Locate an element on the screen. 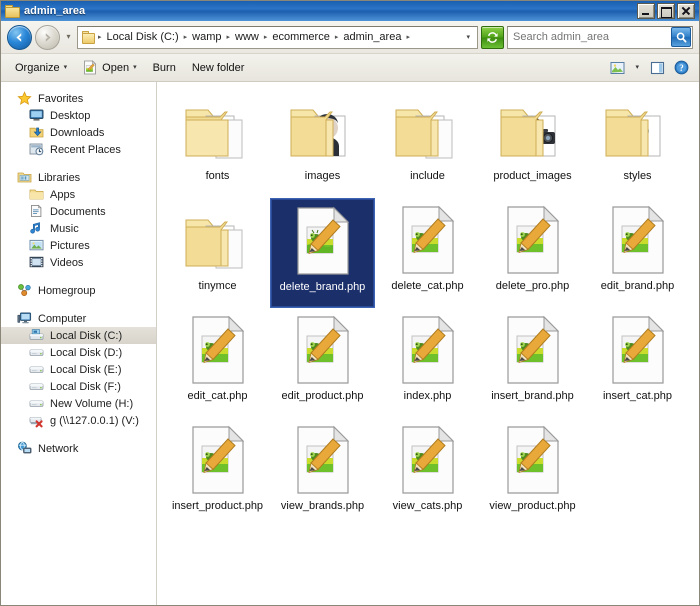  nav-item-local-disk-f: Local Disk (F:) is located at coordinates (78, 386).